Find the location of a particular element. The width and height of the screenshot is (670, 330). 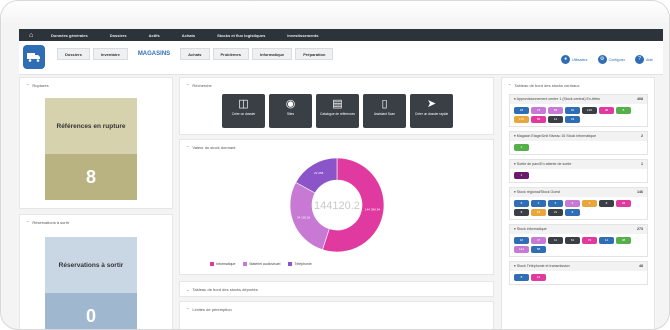

reservations-count: 0 is located at coordinates (91, 311).